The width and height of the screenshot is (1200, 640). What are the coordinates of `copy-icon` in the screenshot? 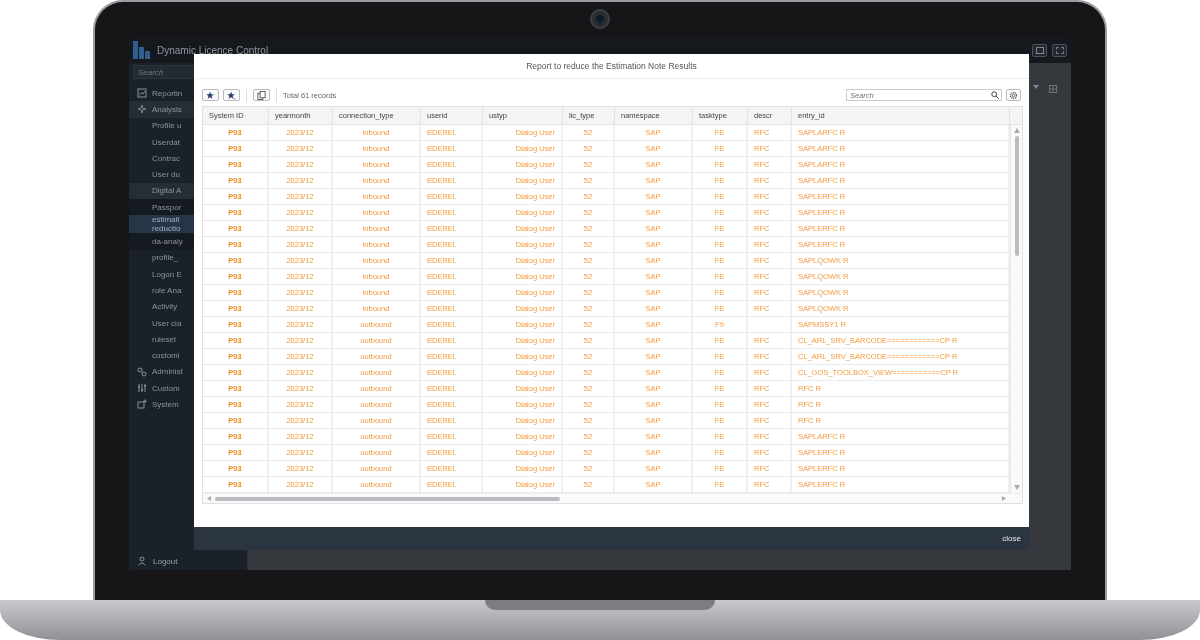 It's located at (261, 95).